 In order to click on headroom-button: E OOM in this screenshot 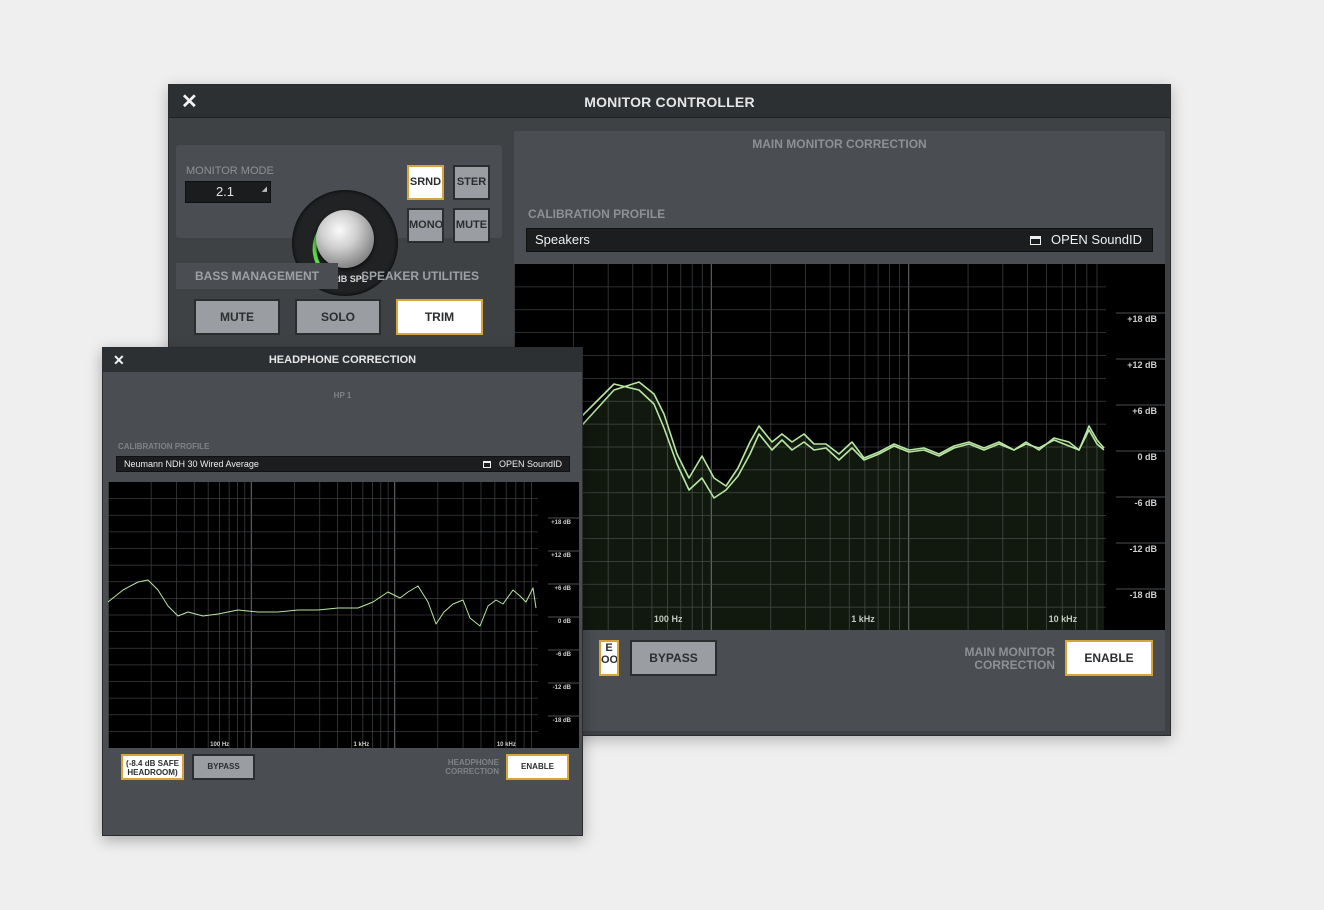, I will do `click(609, 658)`.